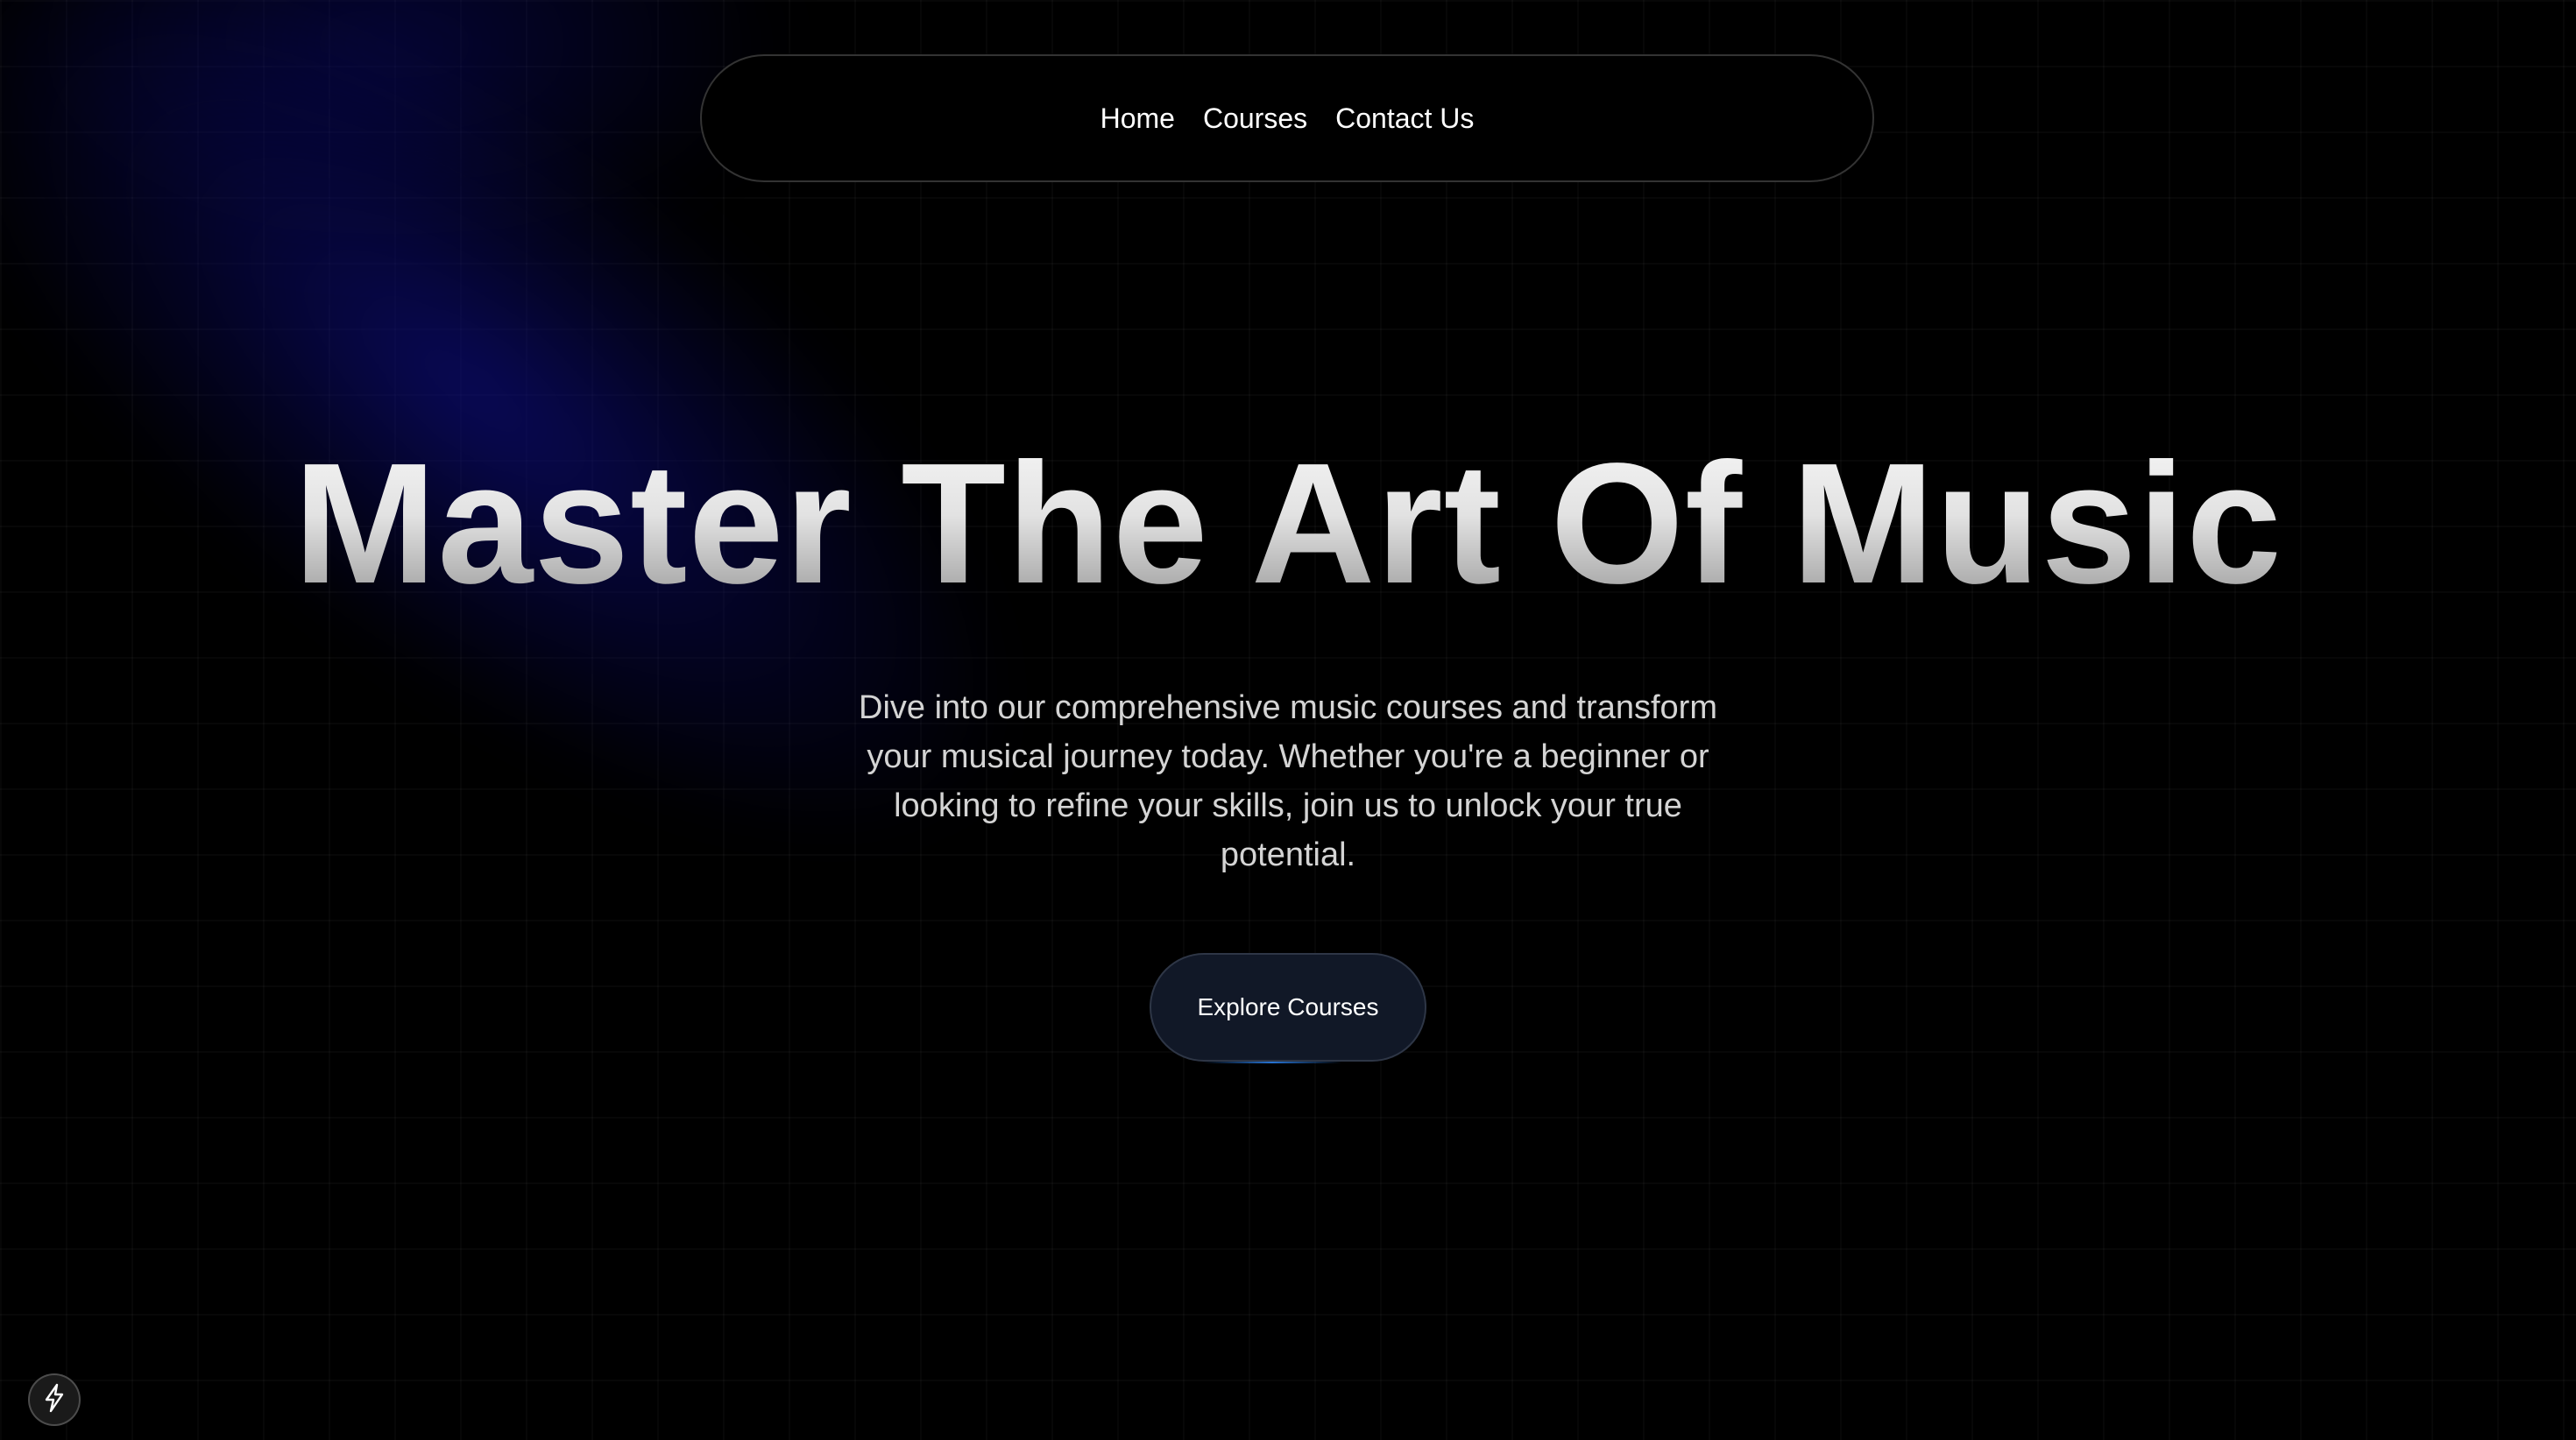  Describe the element at coordinates (1255, 118) in the screenshot. I see `nav-link-courses: Courses` at that location.